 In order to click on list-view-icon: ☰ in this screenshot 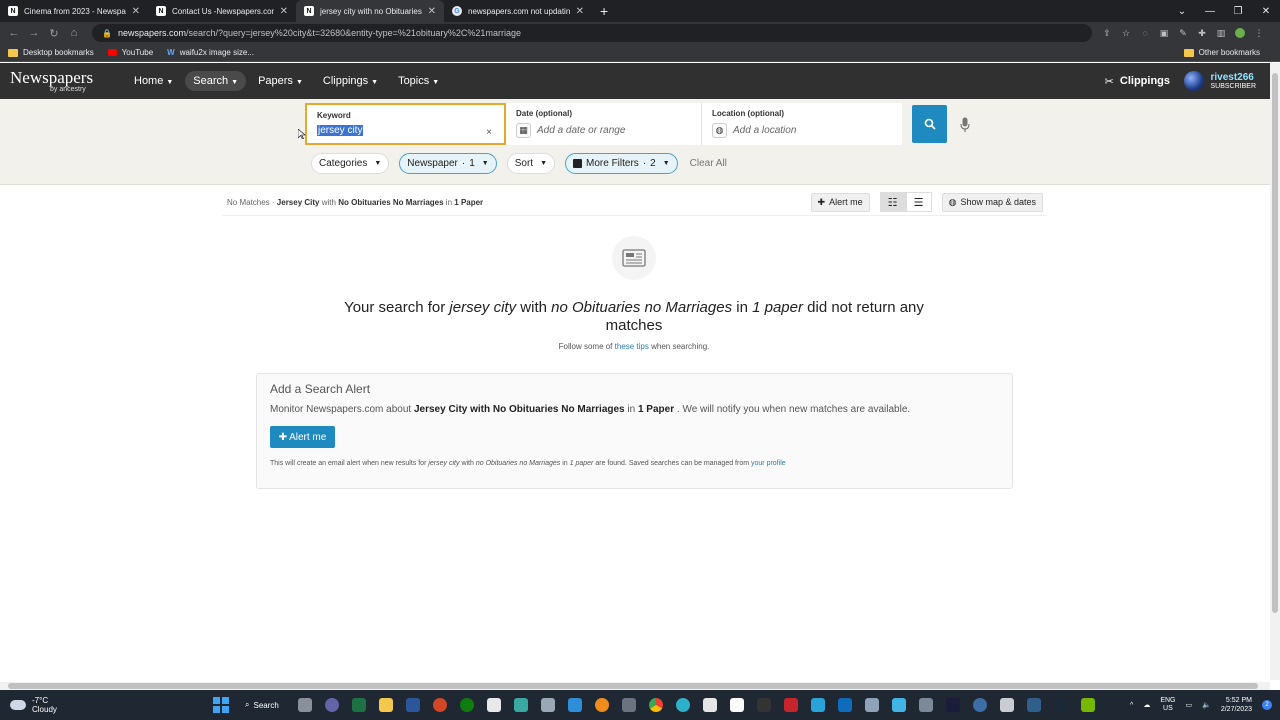, I will do `click(918, 202)`.